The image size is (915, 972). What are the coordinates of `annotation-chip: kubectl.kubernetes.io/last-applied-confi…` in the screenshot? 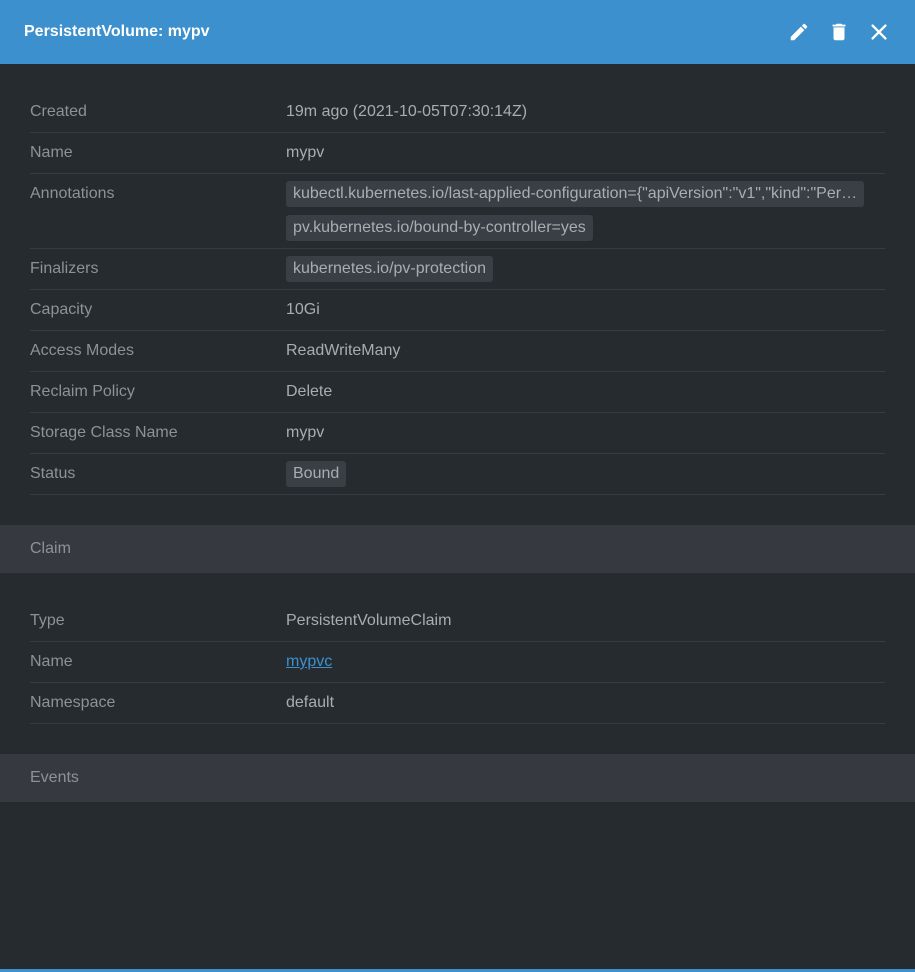 It's located at (575, 194).